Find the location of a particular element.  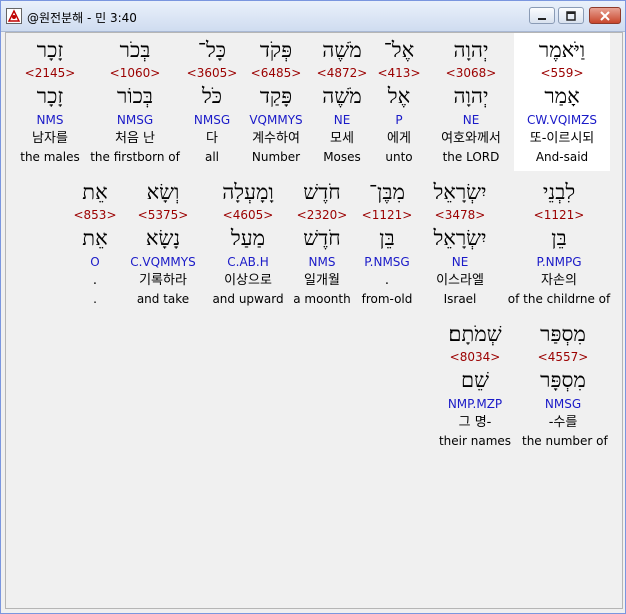

english-gloss: the firstborn of is located at coordinates (135, 157).